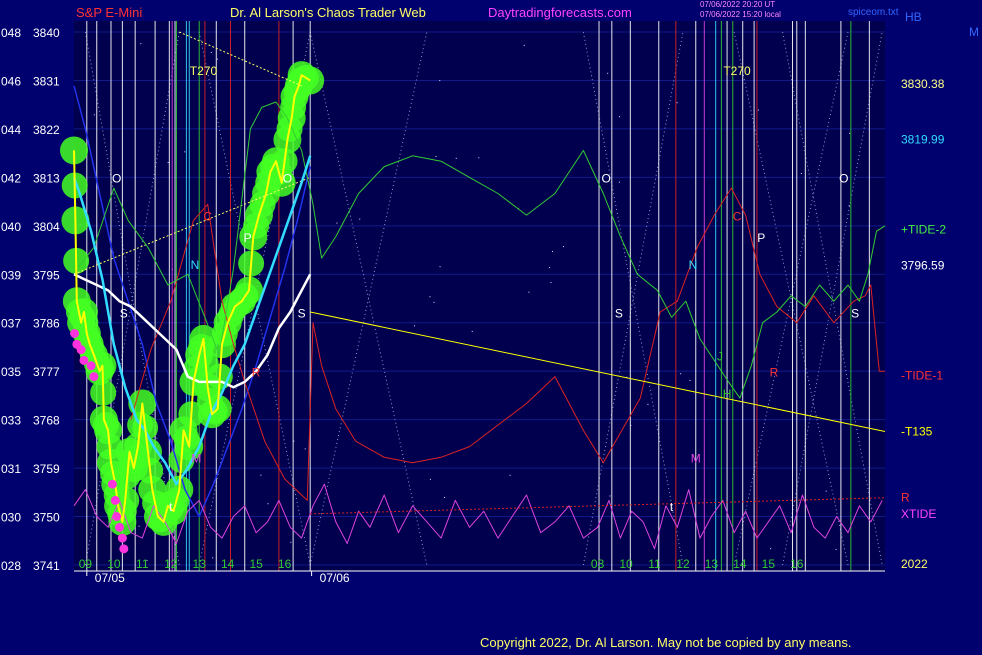 The height and width of the screenshot is (655, 982). I want to click on annotation: P, so click(761, 238).